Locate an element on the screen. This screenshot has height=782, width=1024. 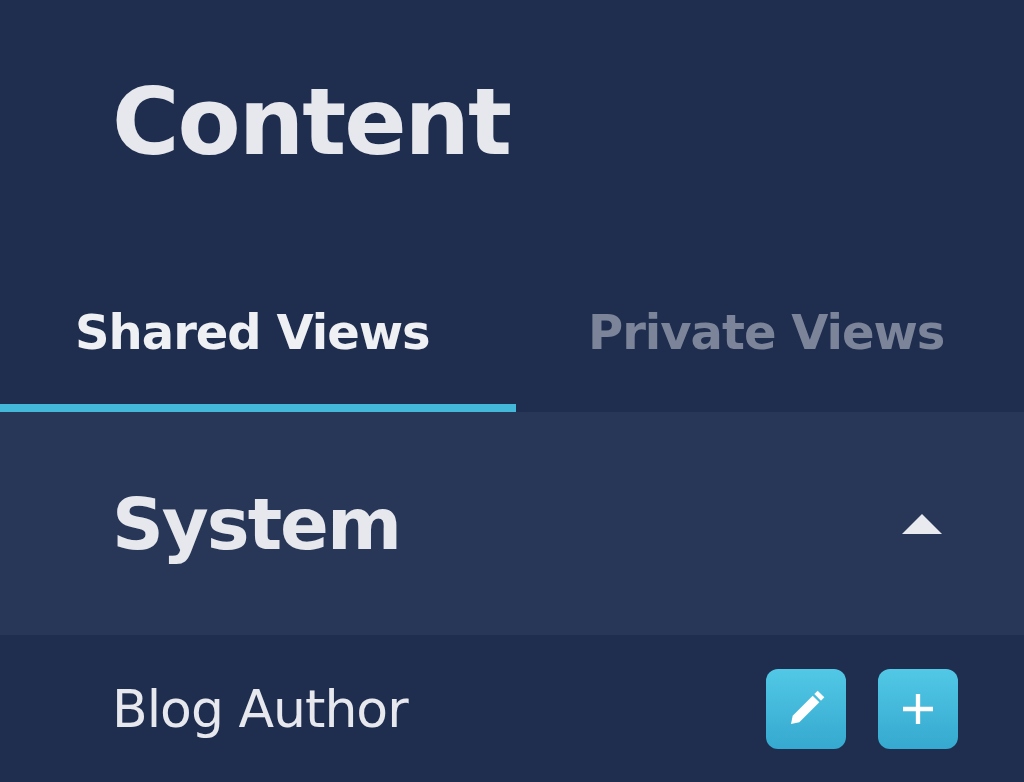
view-item: Blog Author is located at coordinates (260, 708).